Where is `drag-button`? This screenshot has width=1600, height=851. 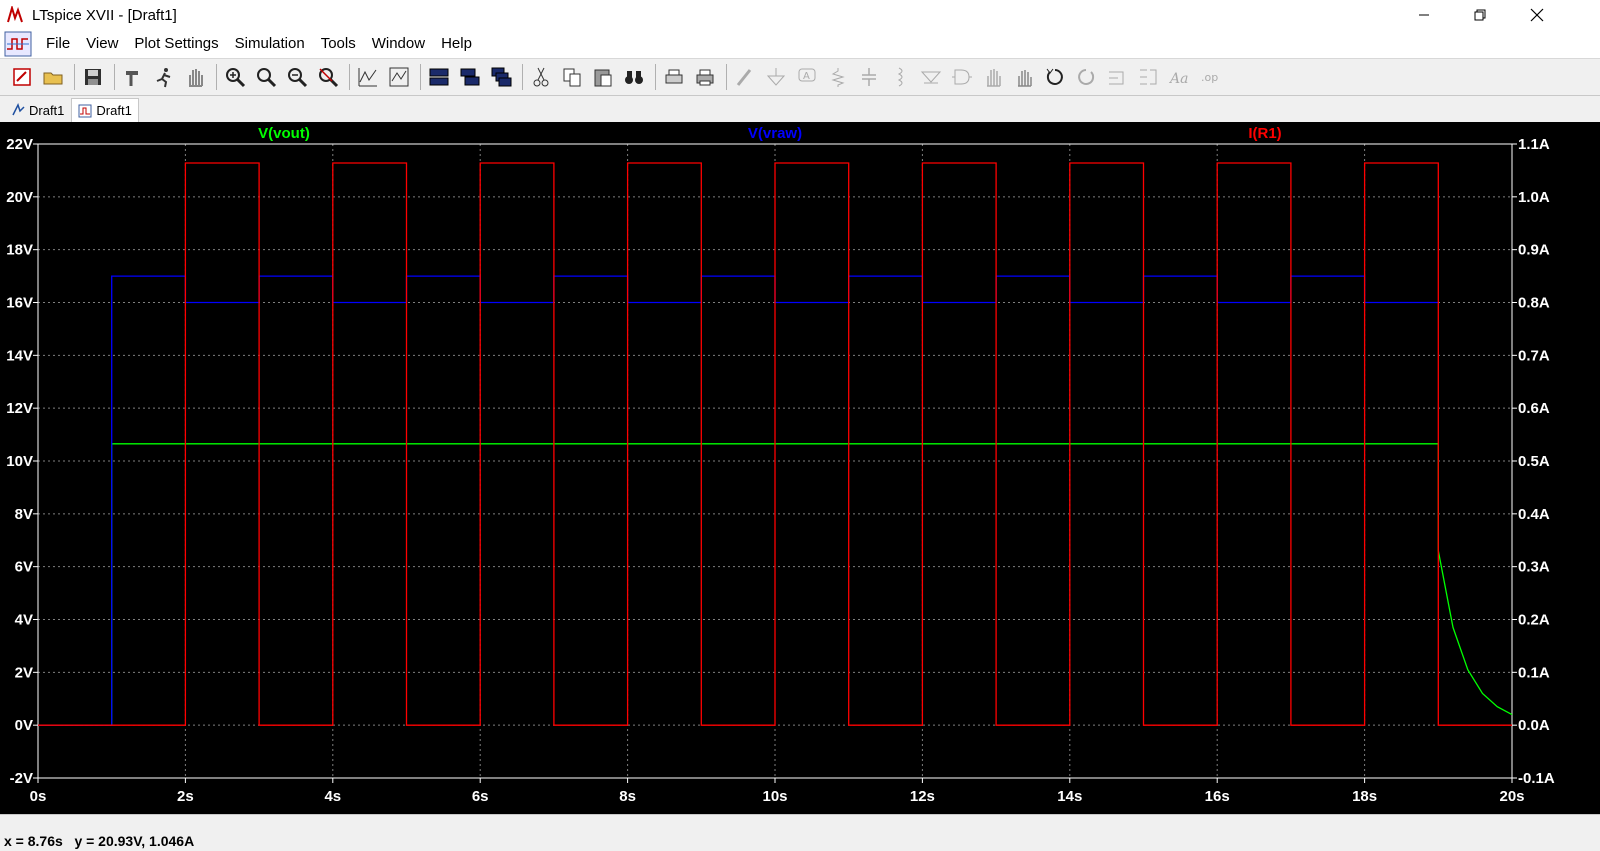 drag-button is located at coordinates (1024, 77).